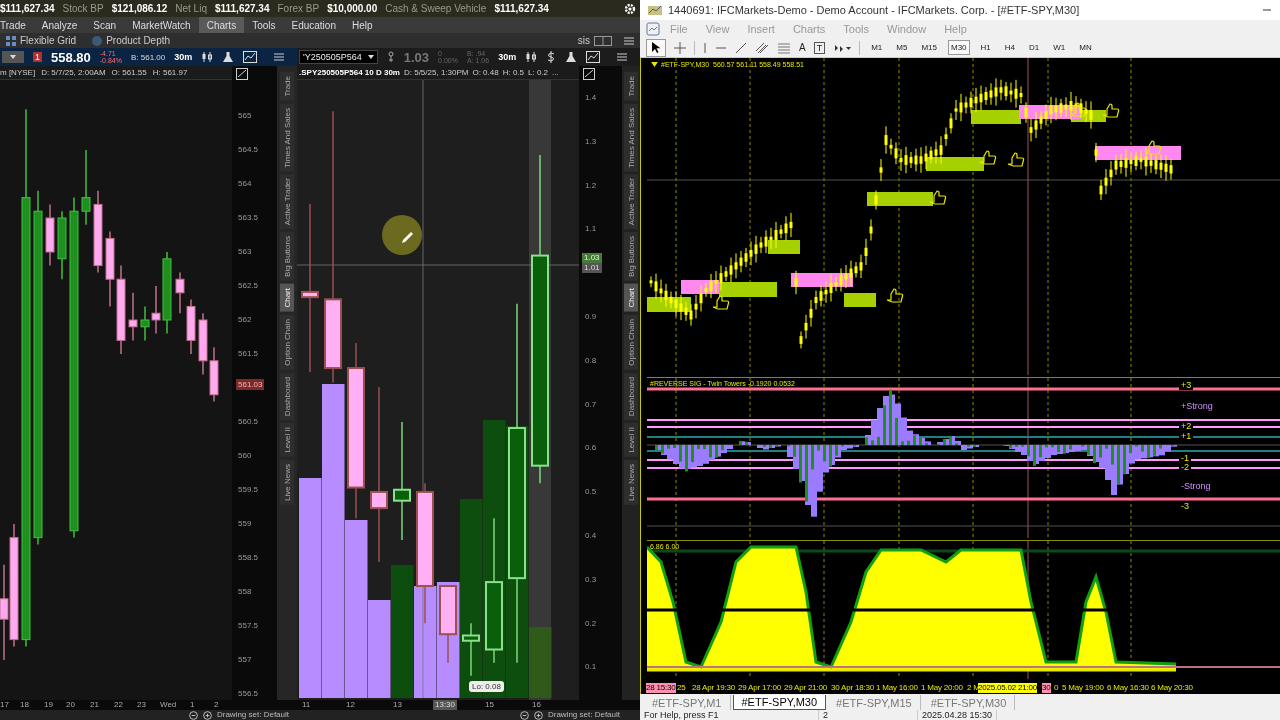 This screenshot has width=1280, height=720. I want to click on axis-label: 5 May 19:00, so click(1083, 688).